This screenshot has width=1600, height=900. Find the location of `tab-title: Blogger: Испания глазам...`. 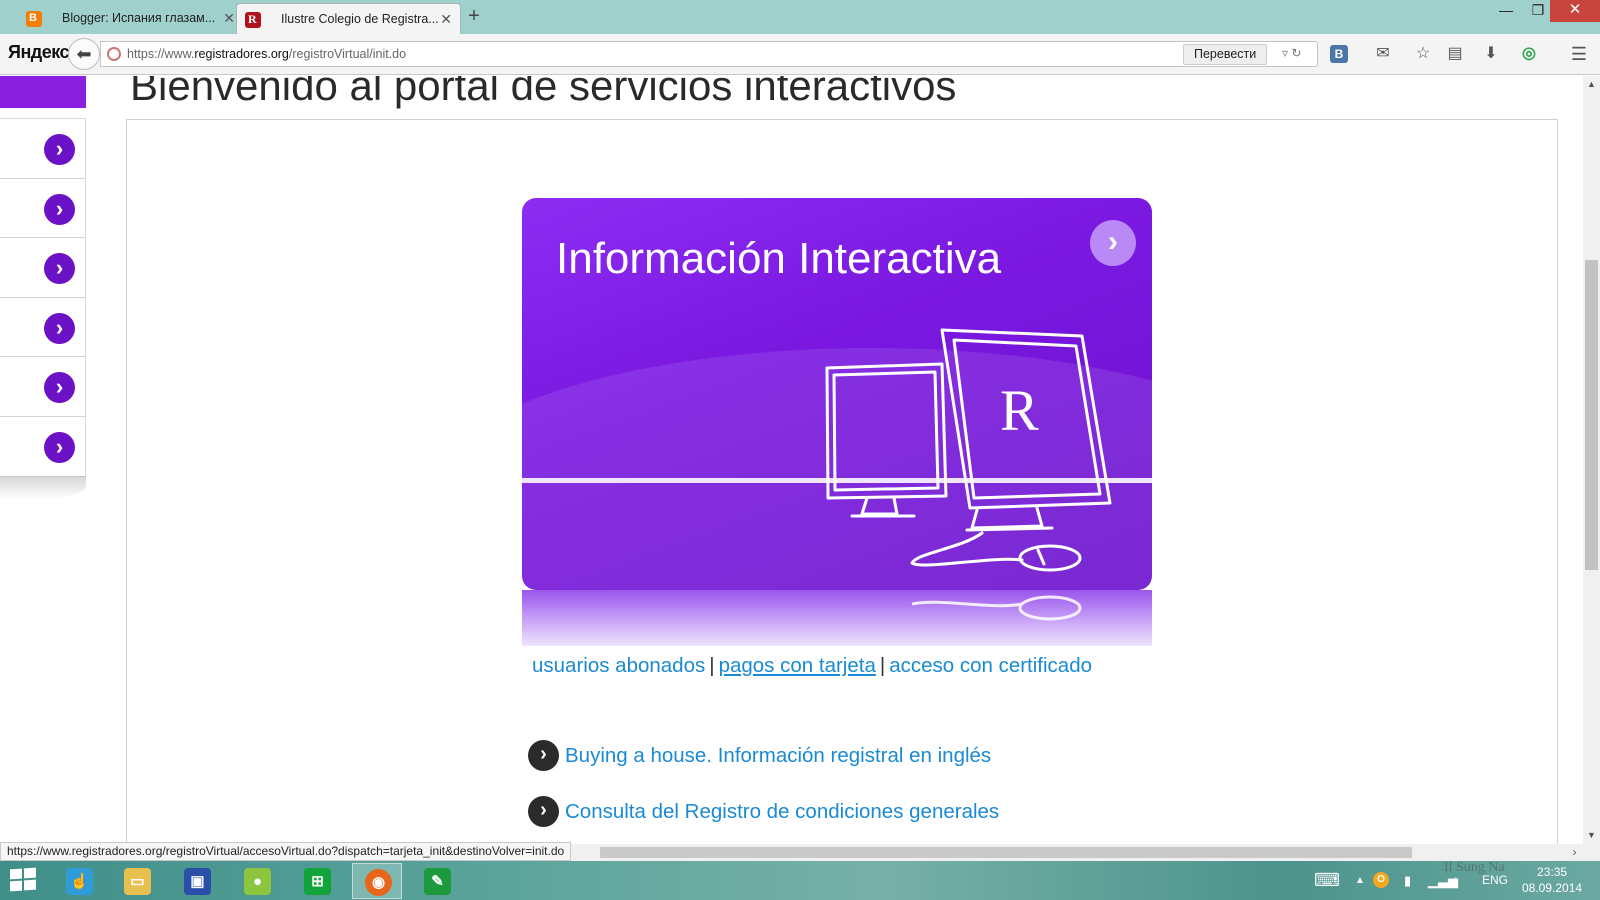

tab-title: Blogger: Испания глазам... is located at coordinates (139, 18).